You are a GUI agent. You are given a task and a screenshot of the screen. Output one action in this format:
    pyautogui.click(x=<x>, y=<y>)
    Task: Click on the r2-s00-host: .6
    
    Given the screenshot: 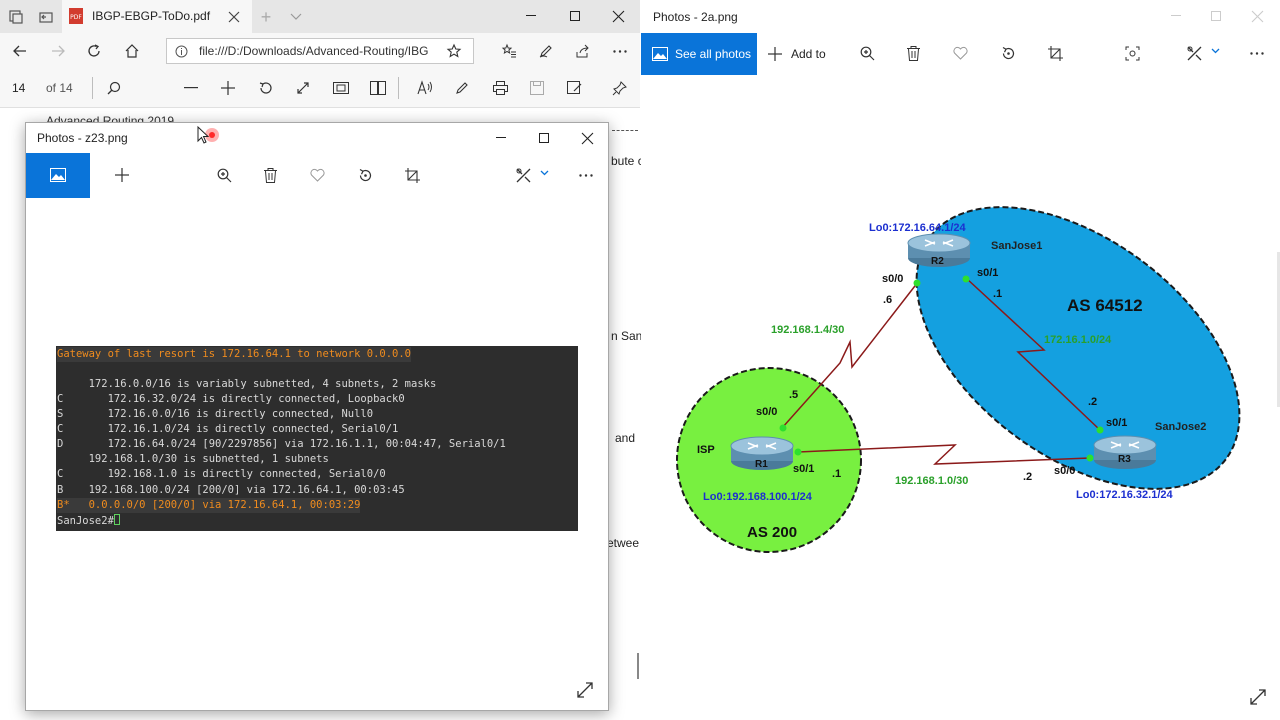 What is the action you would take?
    pyautogui.click(x=888, y=300)
    